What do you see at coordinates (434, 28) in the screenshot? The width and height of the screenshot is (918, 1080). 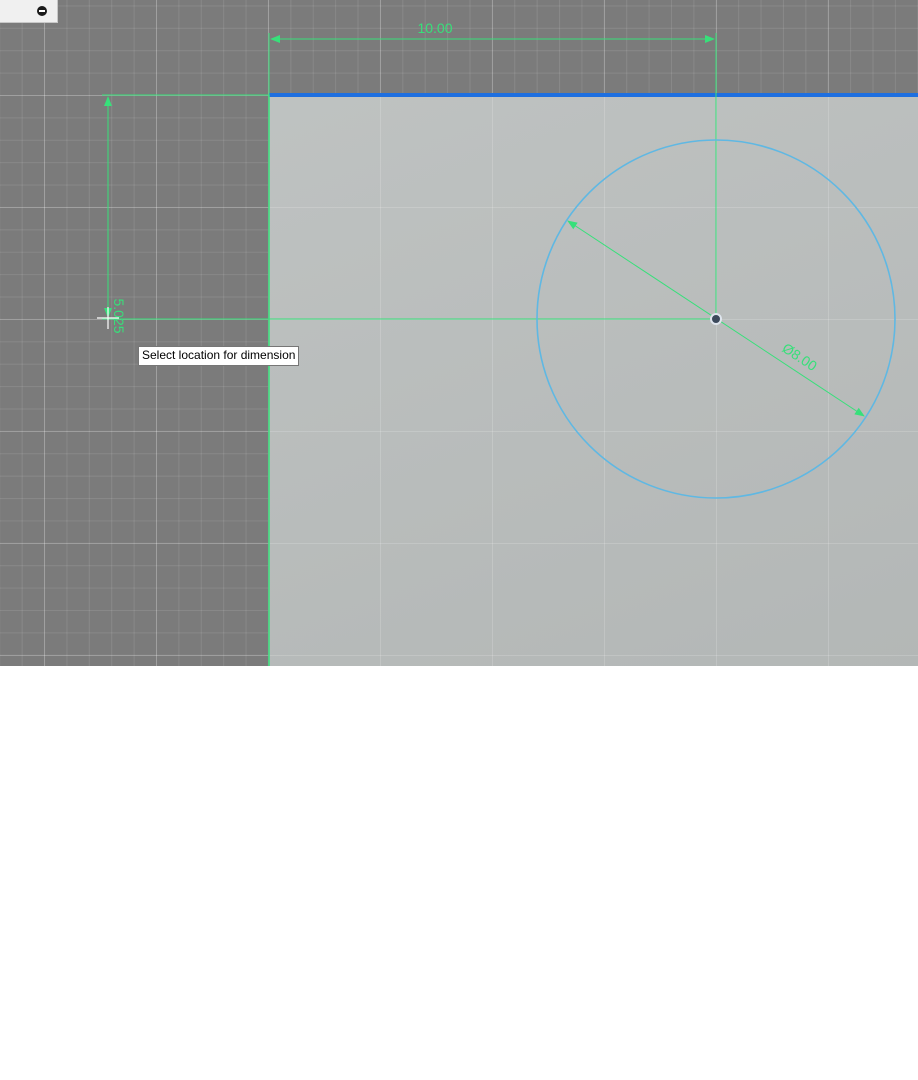 I see `horizontal-dim-label: 10.00` at bounding box center [434, 28].